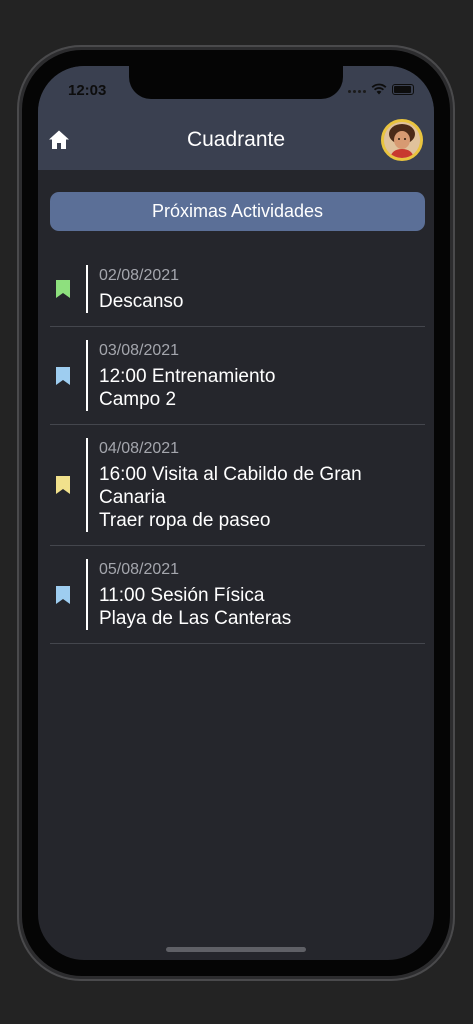  What do you see at coordinates (236, 139) in the screenshot?
I see `page-title: Cuadrante` at bounding box center [236, 139].